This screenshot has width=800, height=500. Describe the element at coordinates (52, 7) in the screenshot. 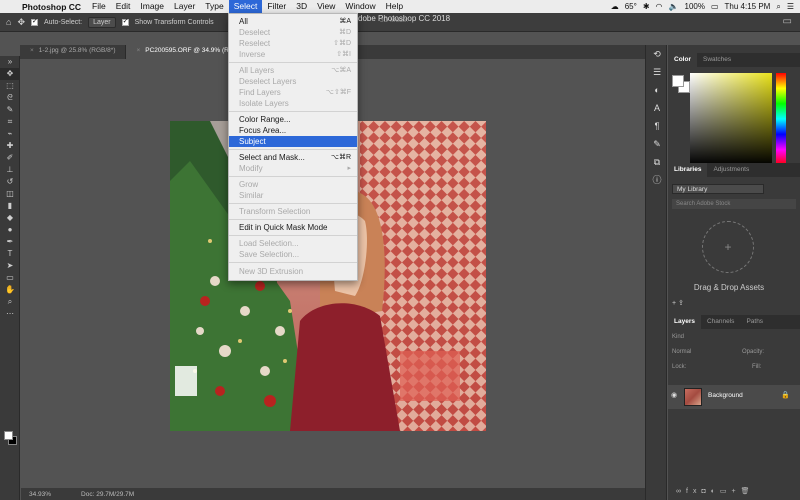

I see `app-menu: Photoshop CC` at that location.